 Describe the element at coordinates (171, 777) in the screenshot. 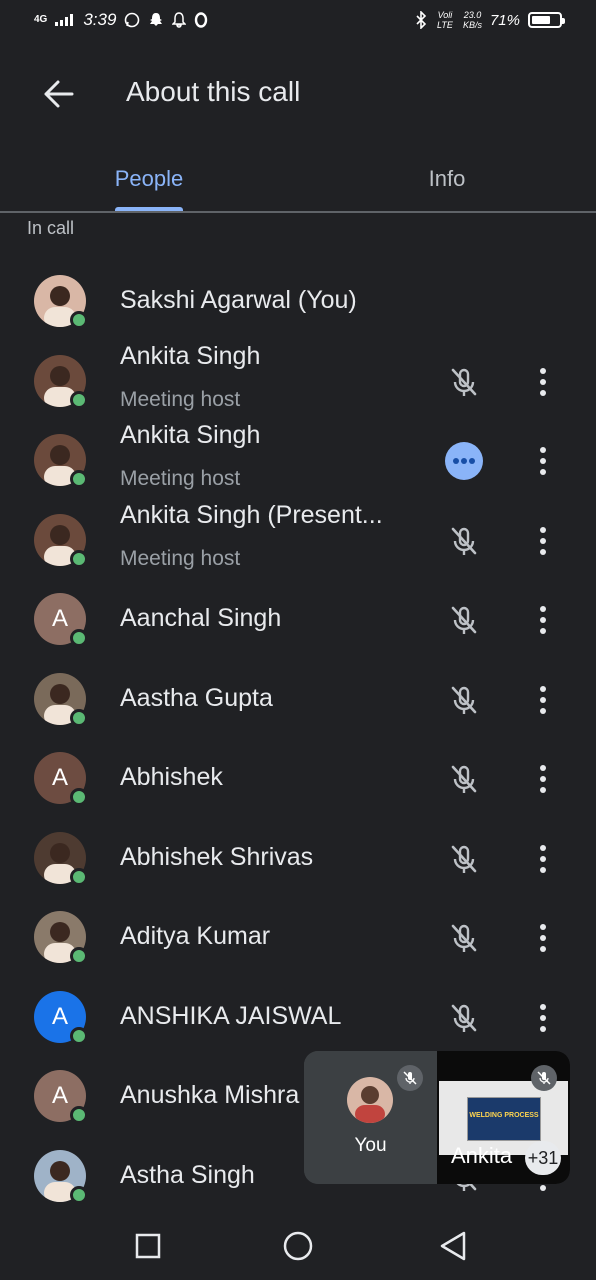

I see `participant-name: Abhishek` at that location.